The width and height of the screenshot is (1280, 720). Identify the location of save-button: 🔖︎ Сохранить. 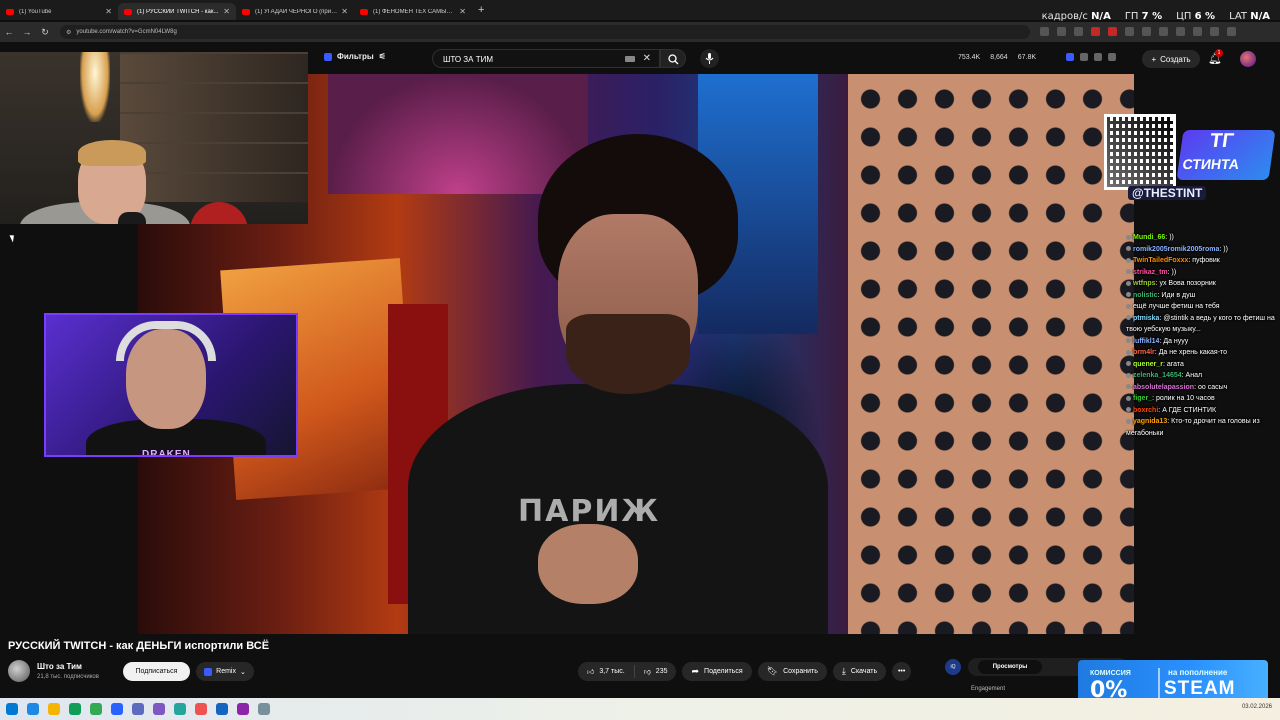
(792, 671).